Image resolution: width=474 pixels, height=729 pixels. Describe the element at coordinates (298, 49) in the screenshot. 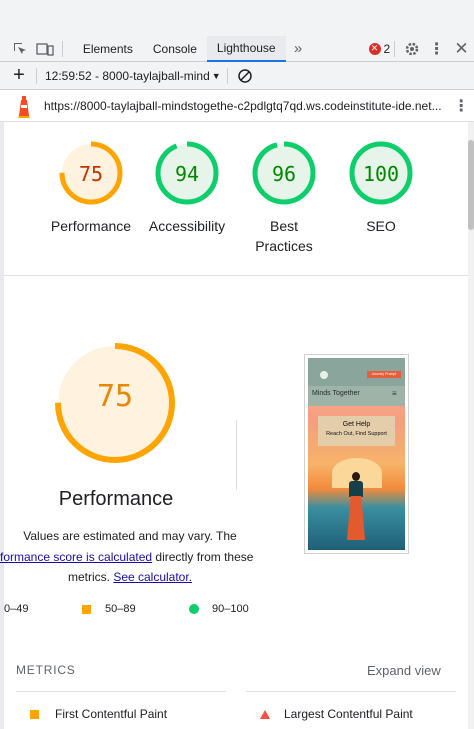

I see `more-tabs-icon: »` at that location.